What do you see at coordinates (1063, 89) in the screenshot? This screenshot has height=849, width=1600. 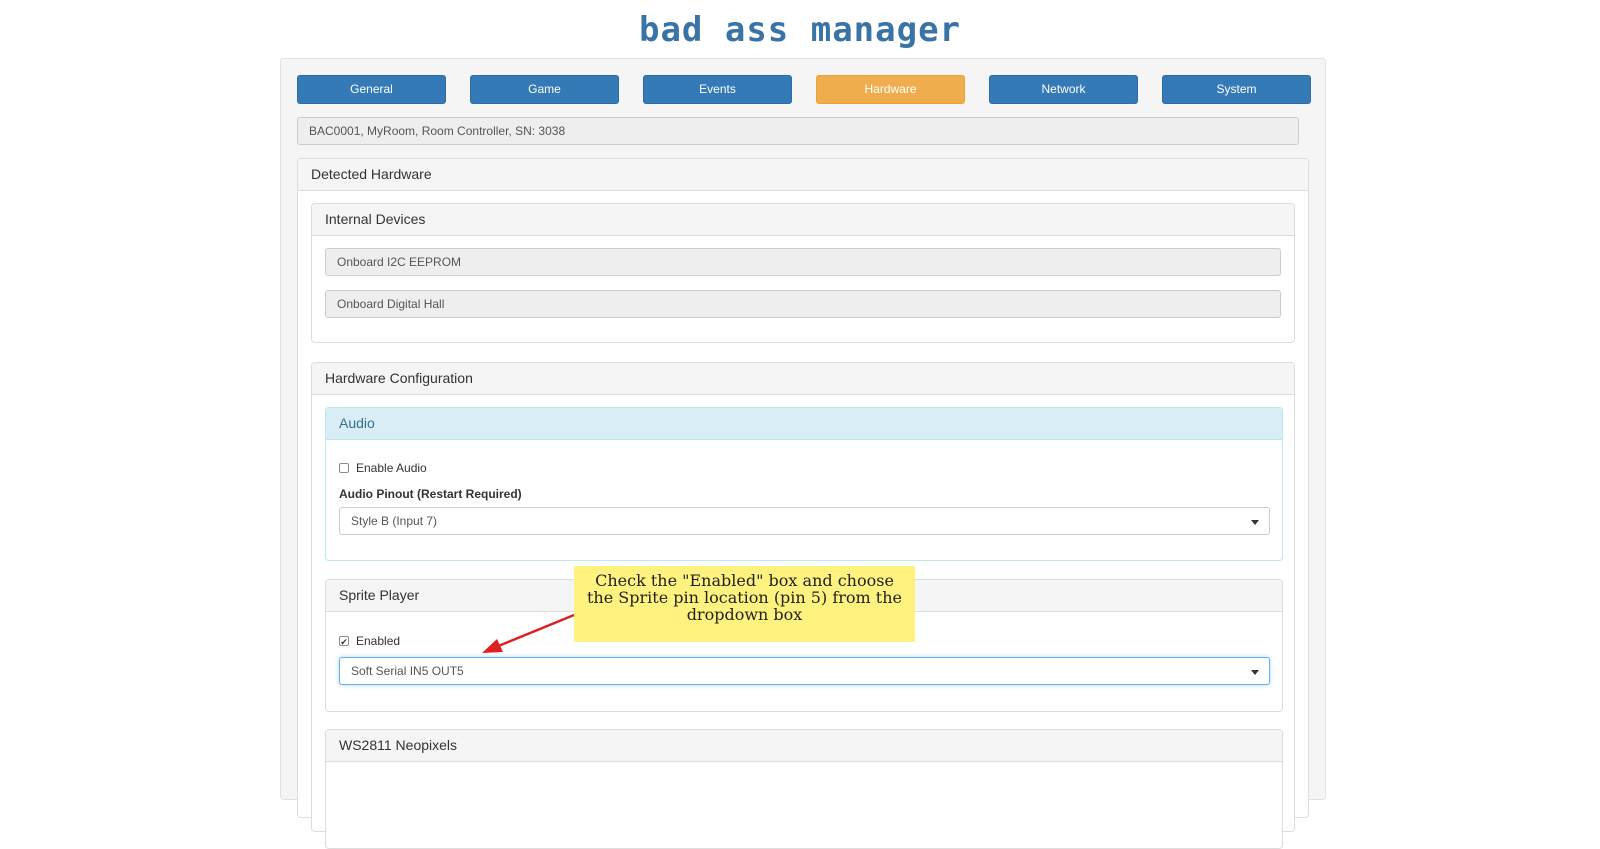 I see `tab-network: Network` at bounding box center [1063, 89].